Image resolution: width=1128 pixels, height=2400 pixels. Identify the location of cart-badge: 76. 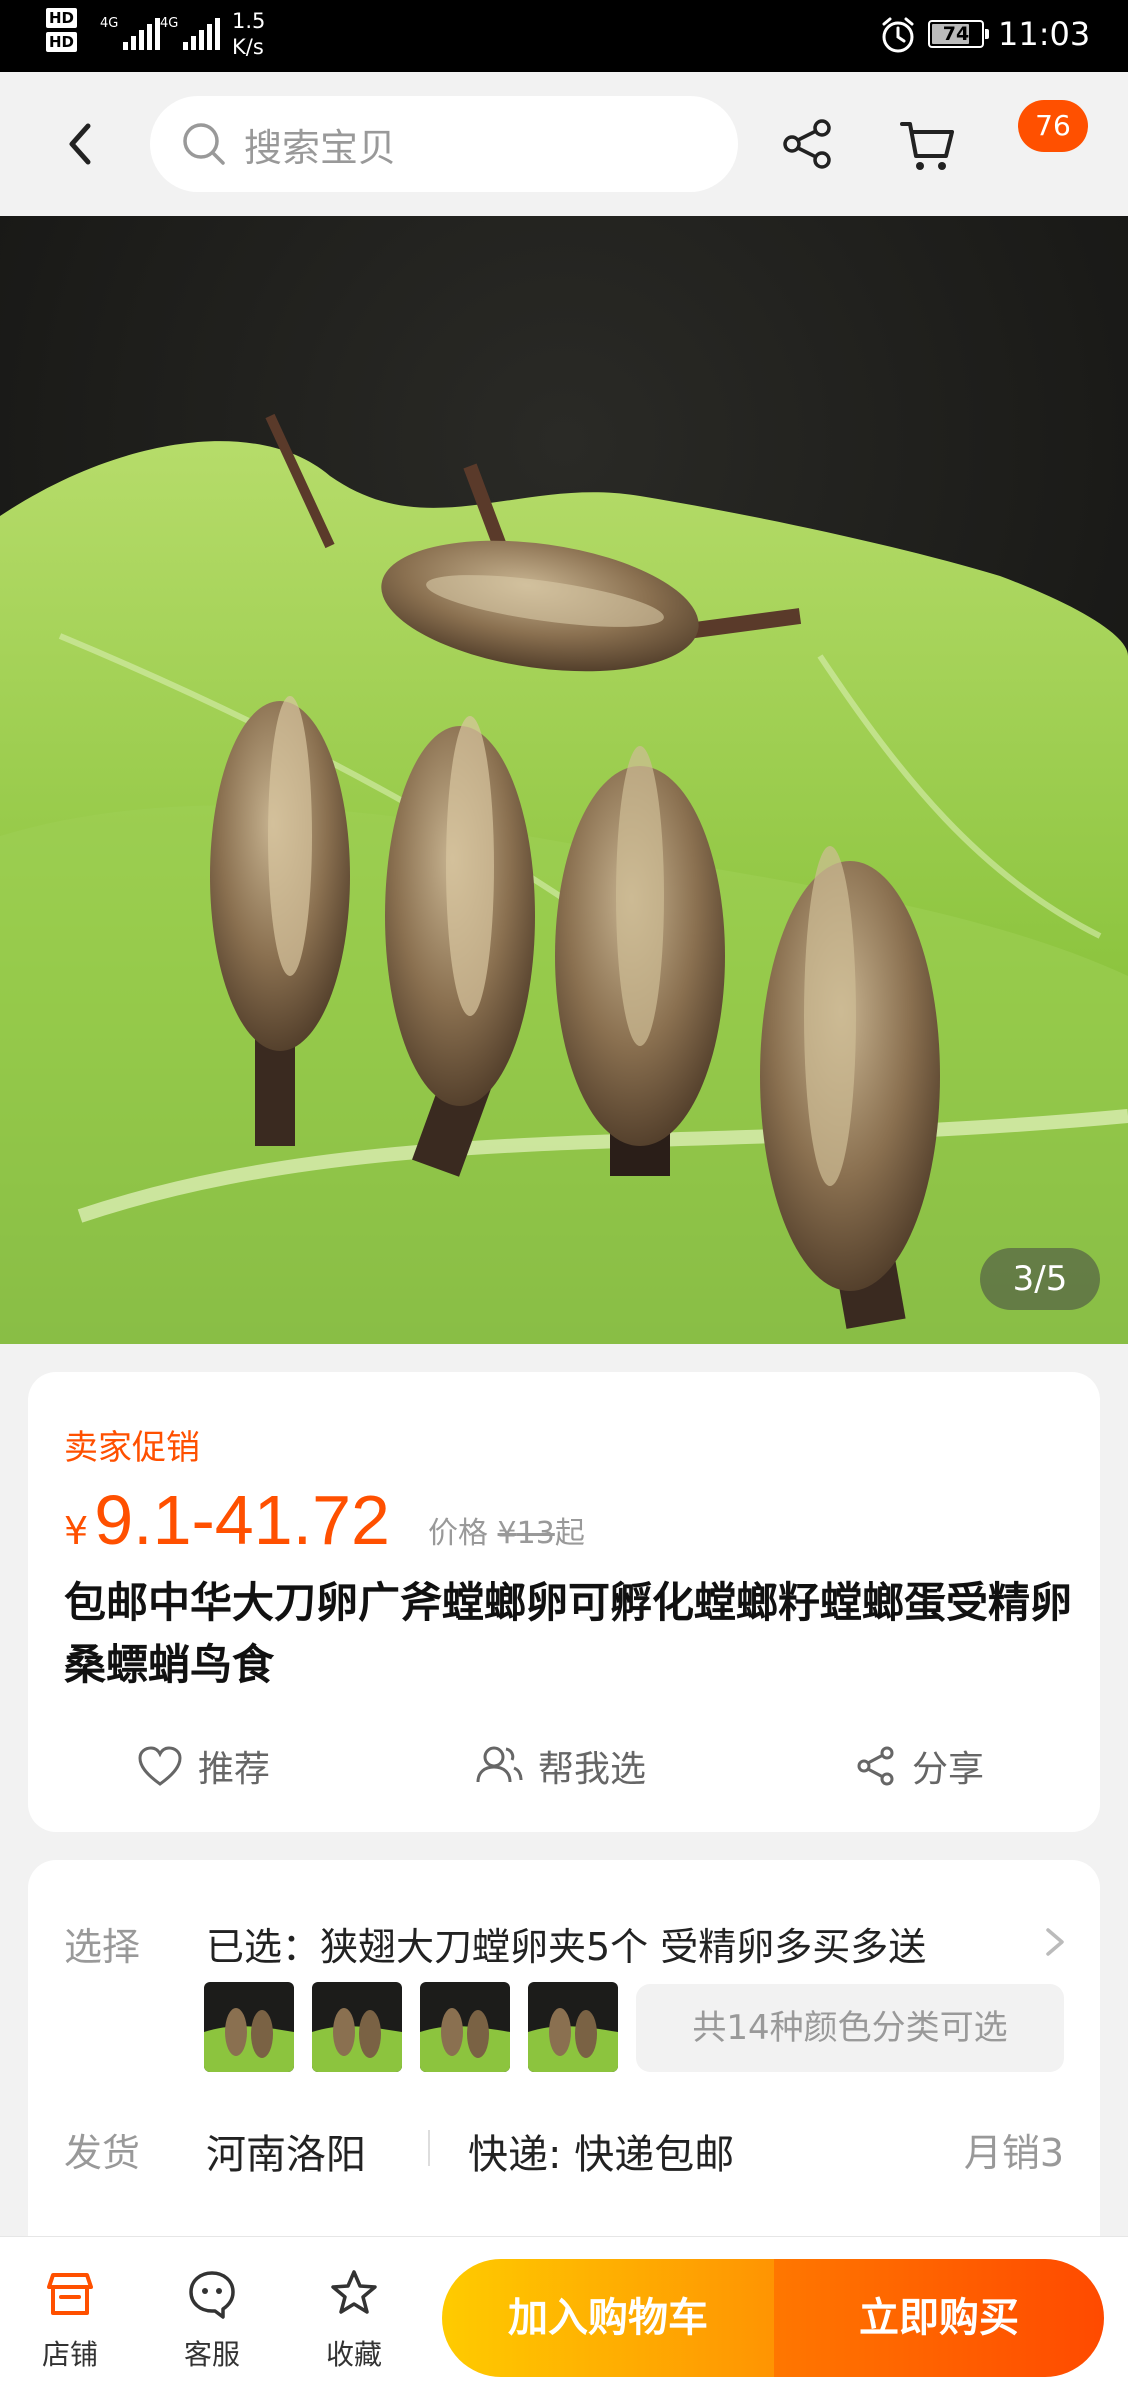
(1053, 126).